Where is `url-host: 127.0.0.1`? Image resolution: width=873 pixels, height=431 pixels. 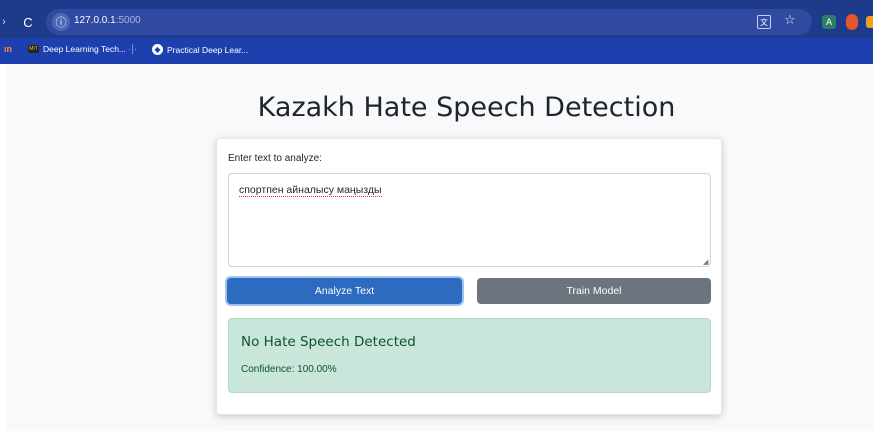 url-host: 127.0.0.1 is located at coordinates (95, 20).